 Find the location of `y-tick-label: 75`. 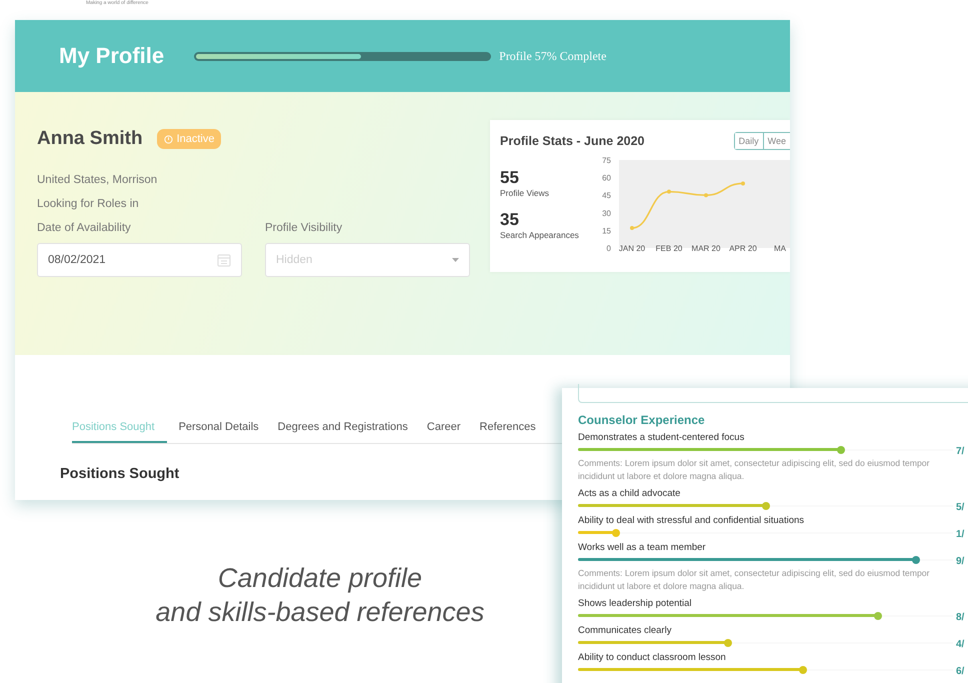

y-tick-label: 75 is located at coordinates (606, 160).